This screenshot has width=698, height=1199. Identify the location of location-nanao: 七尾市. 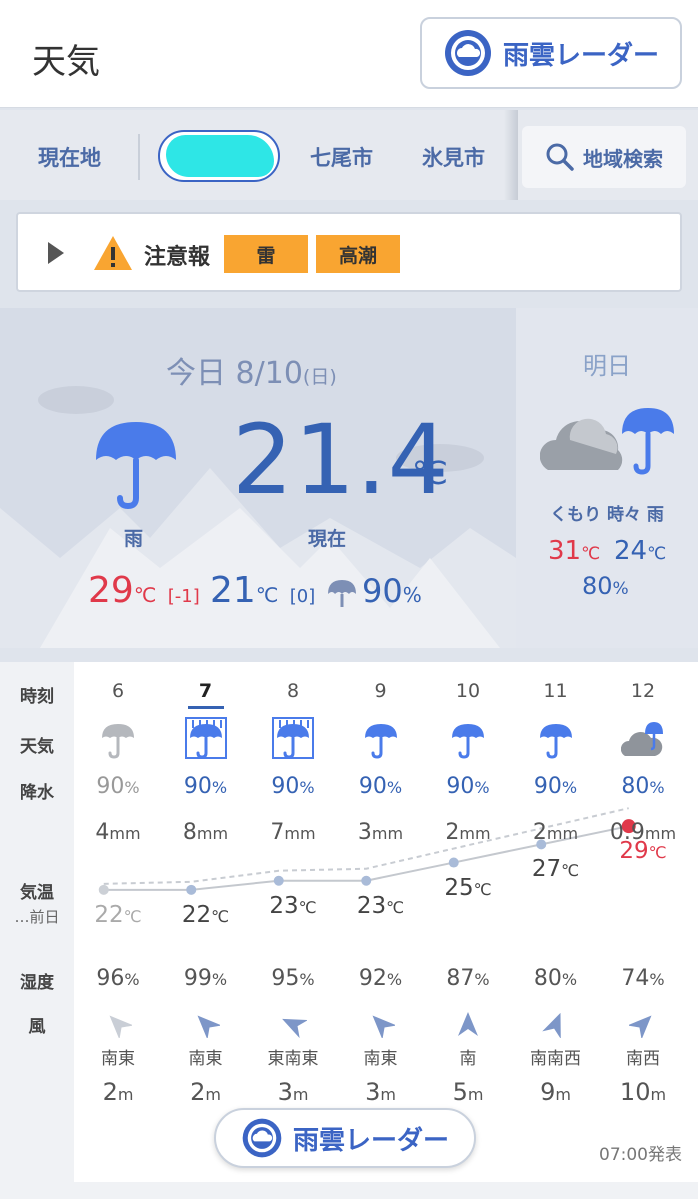
(341, 157).